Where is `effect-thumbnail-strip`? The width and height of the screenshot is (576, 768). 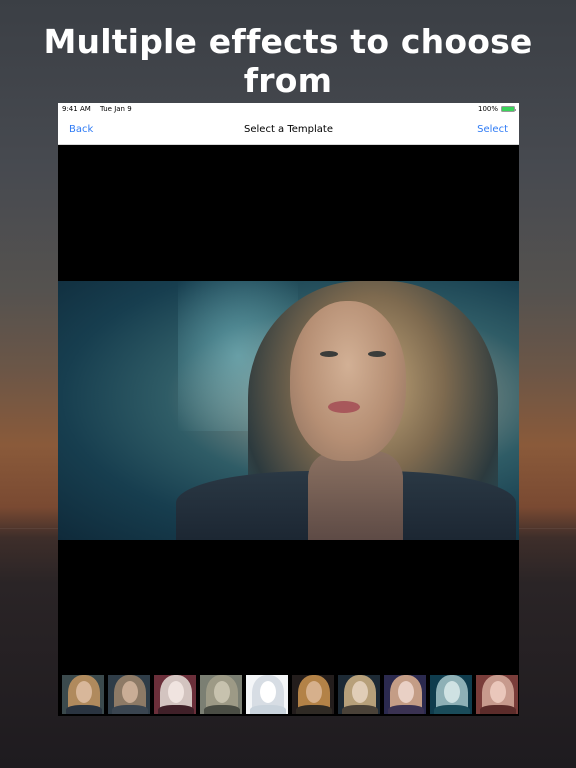
effect-thumbnail-strip is located at coordinates (288, 694).